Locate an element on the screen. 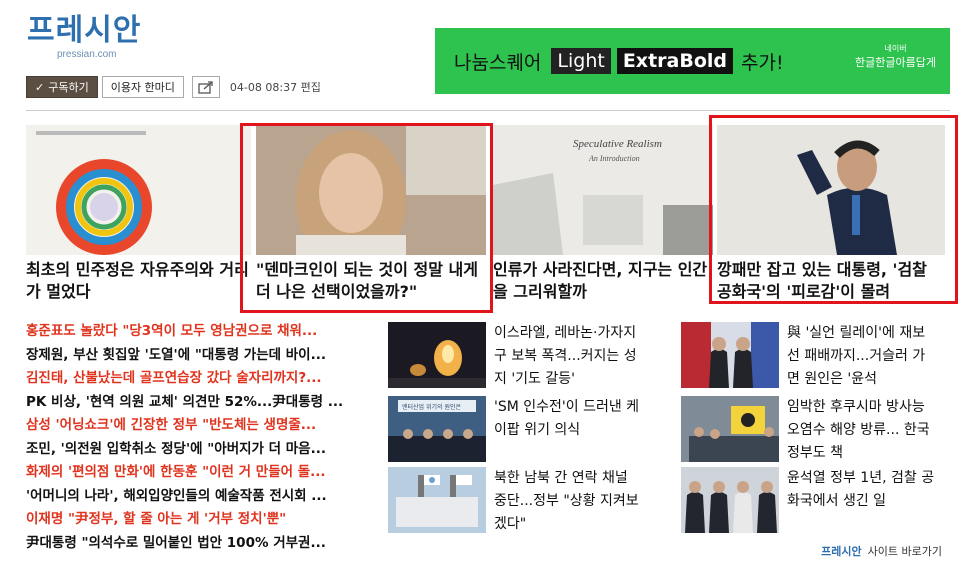  user-comment-button: 이용자 한마디 is located at coordinates (142, 87).